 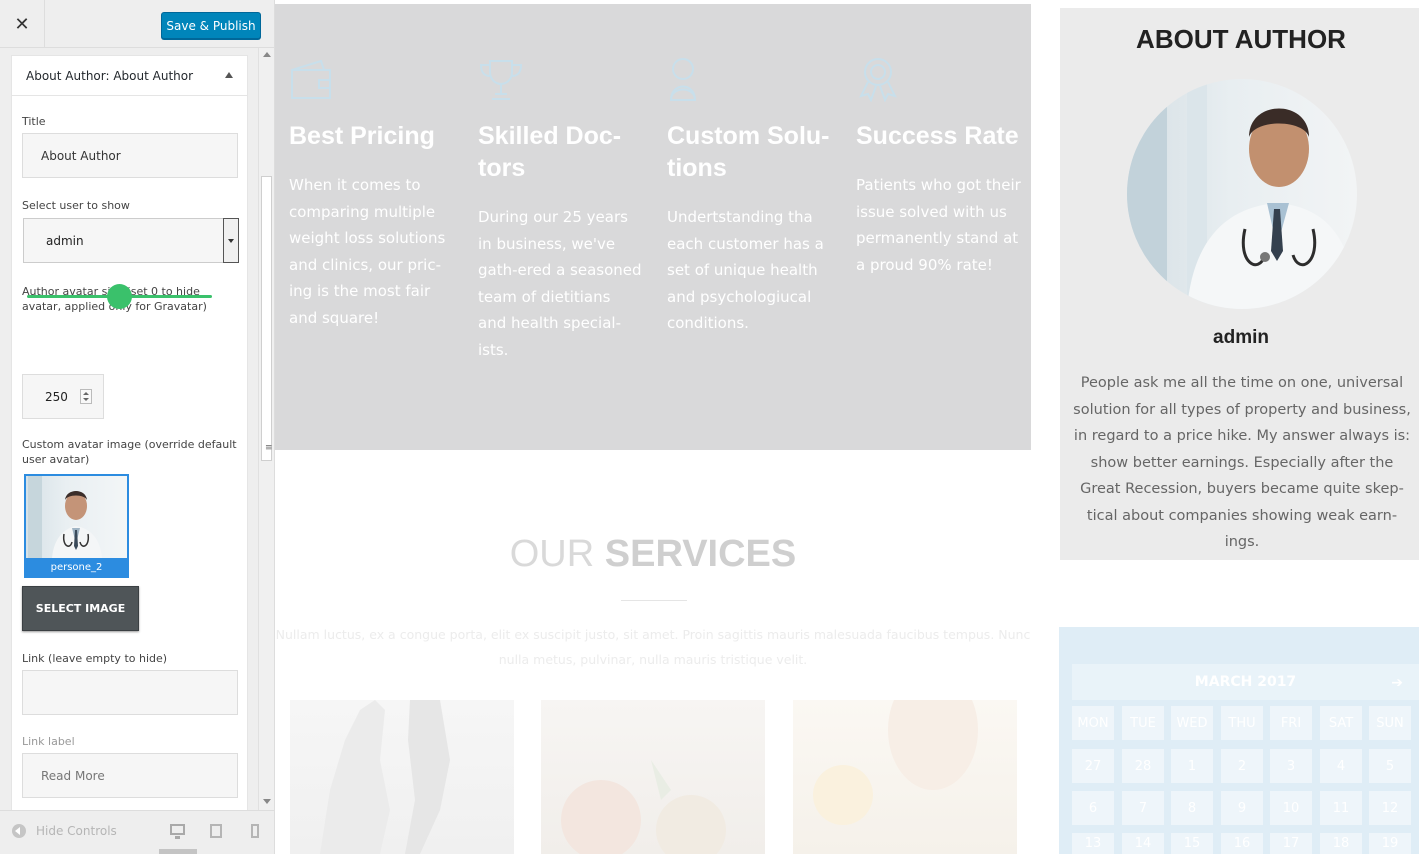 I want to click on calendar-date: 28, so click(x=1143, y=766).